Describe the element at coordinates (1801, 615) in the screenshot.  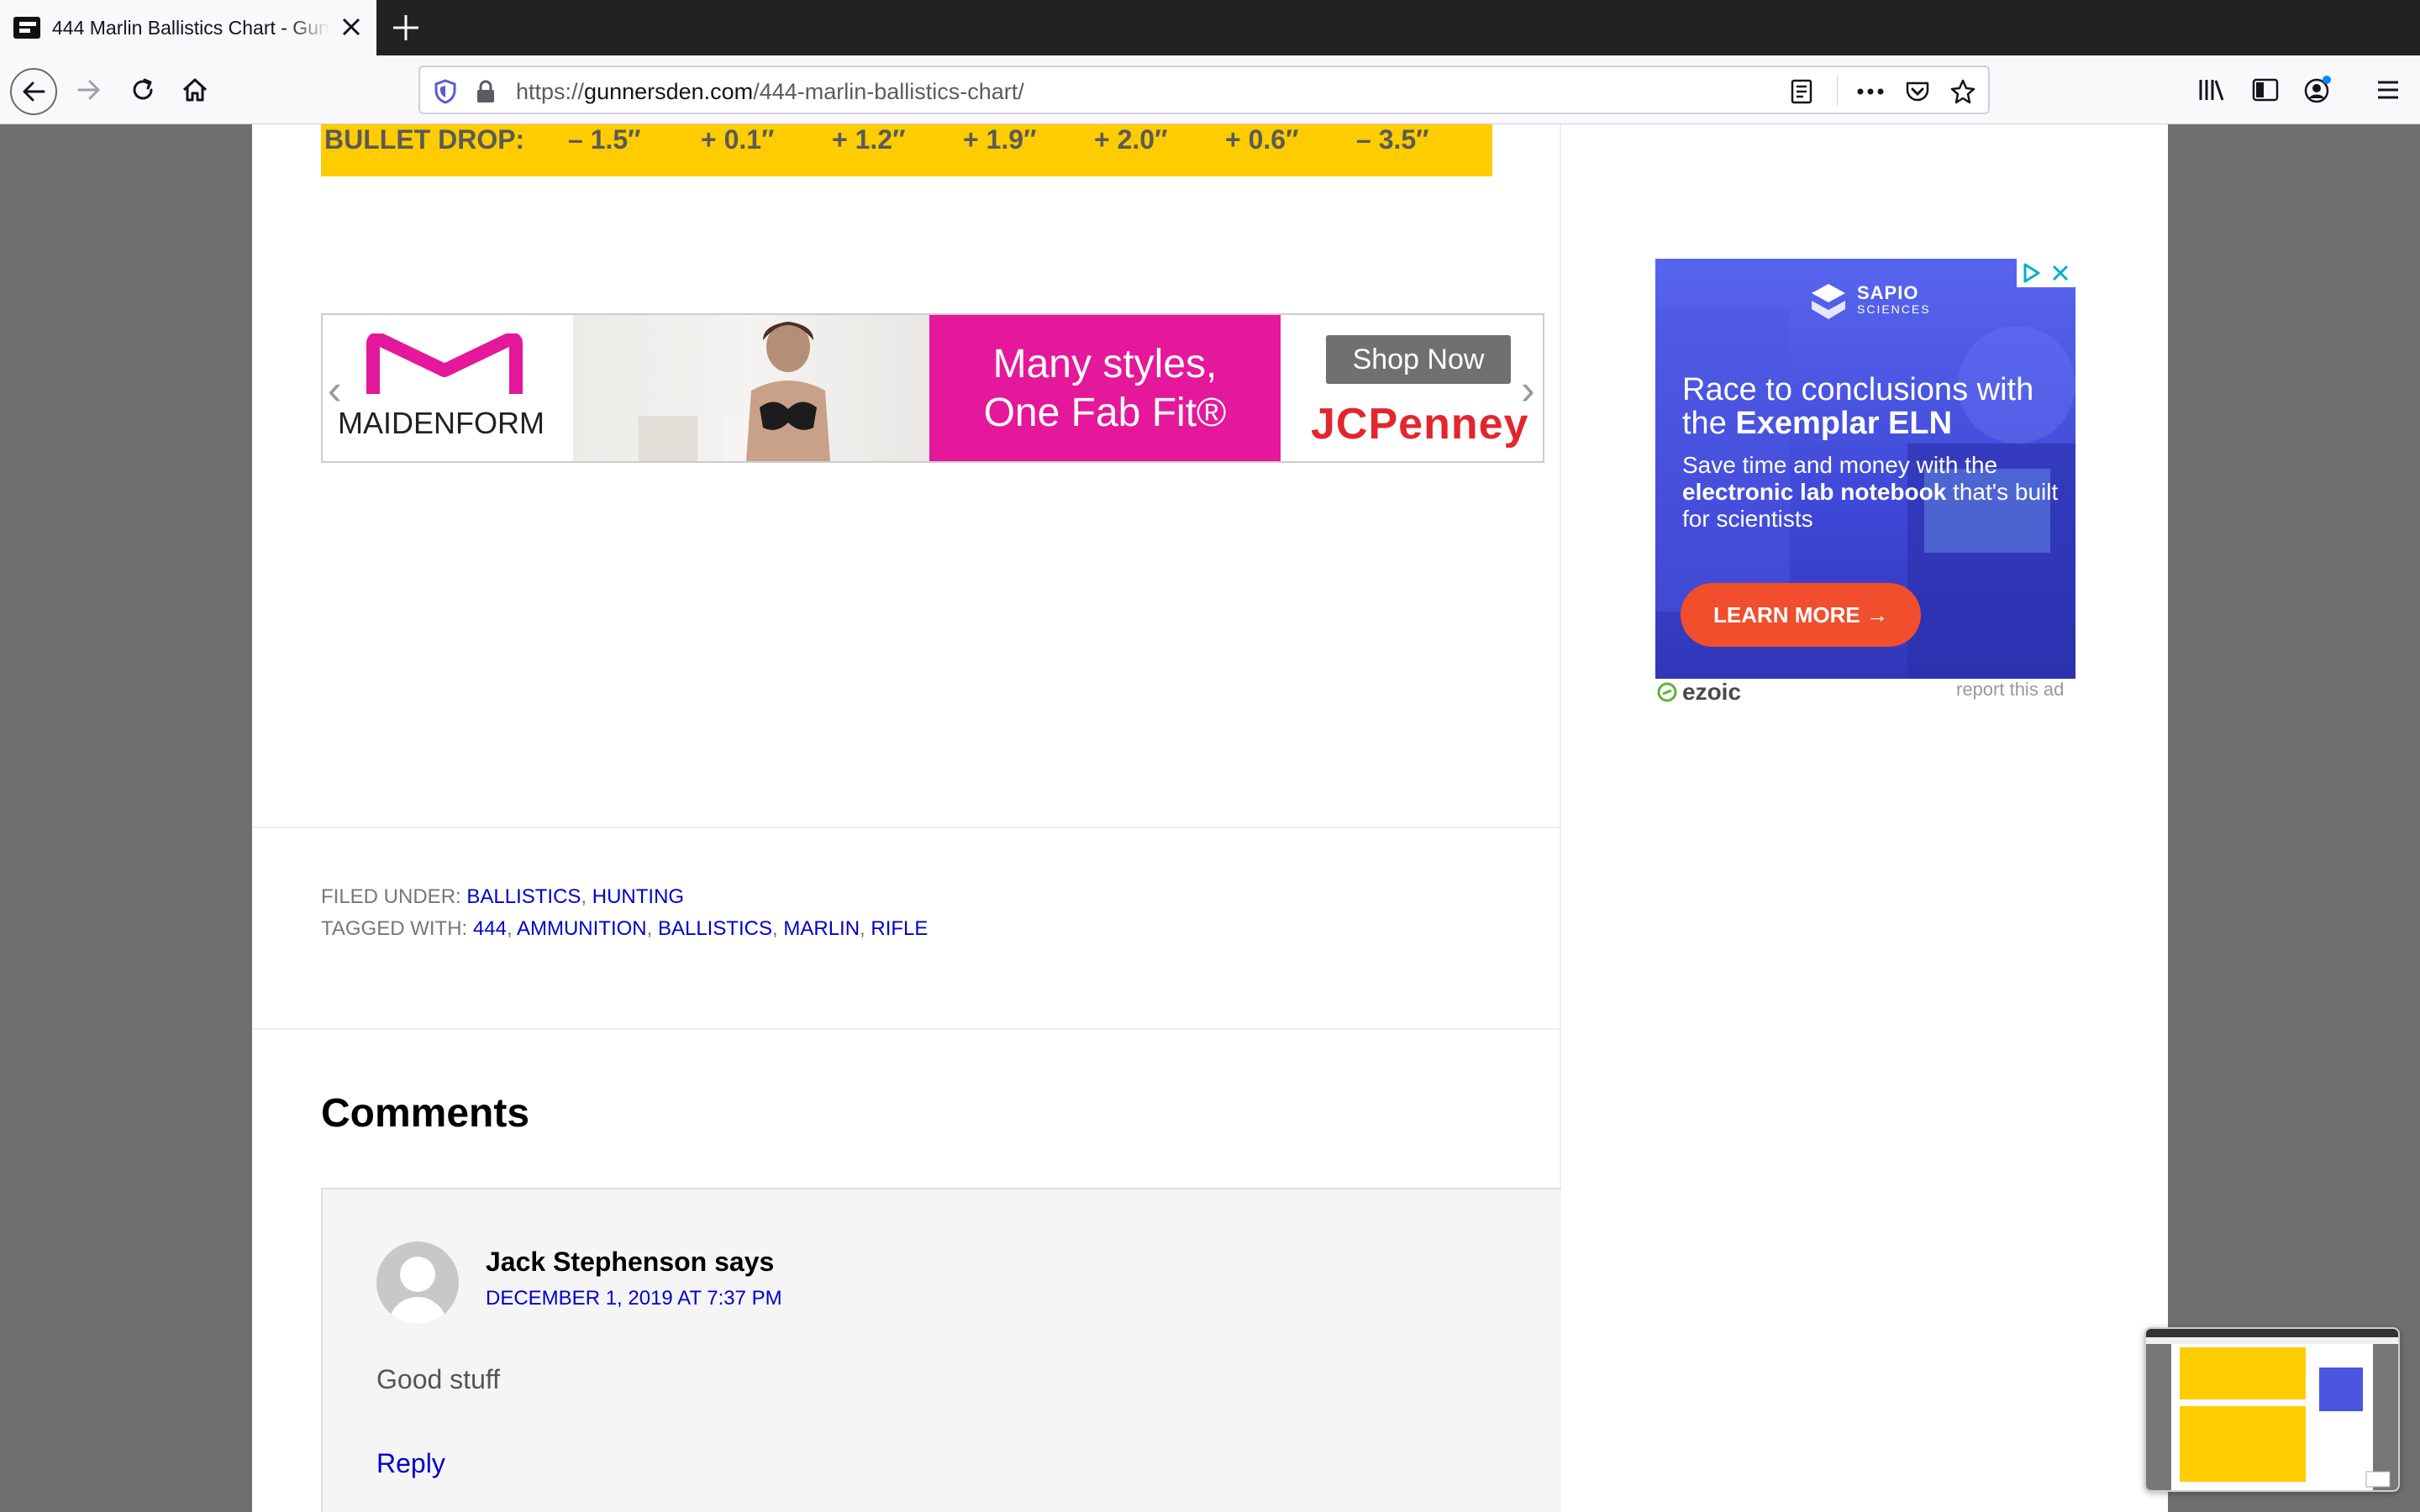
I see `learn-more-button: LEARN MORE →` at that location.